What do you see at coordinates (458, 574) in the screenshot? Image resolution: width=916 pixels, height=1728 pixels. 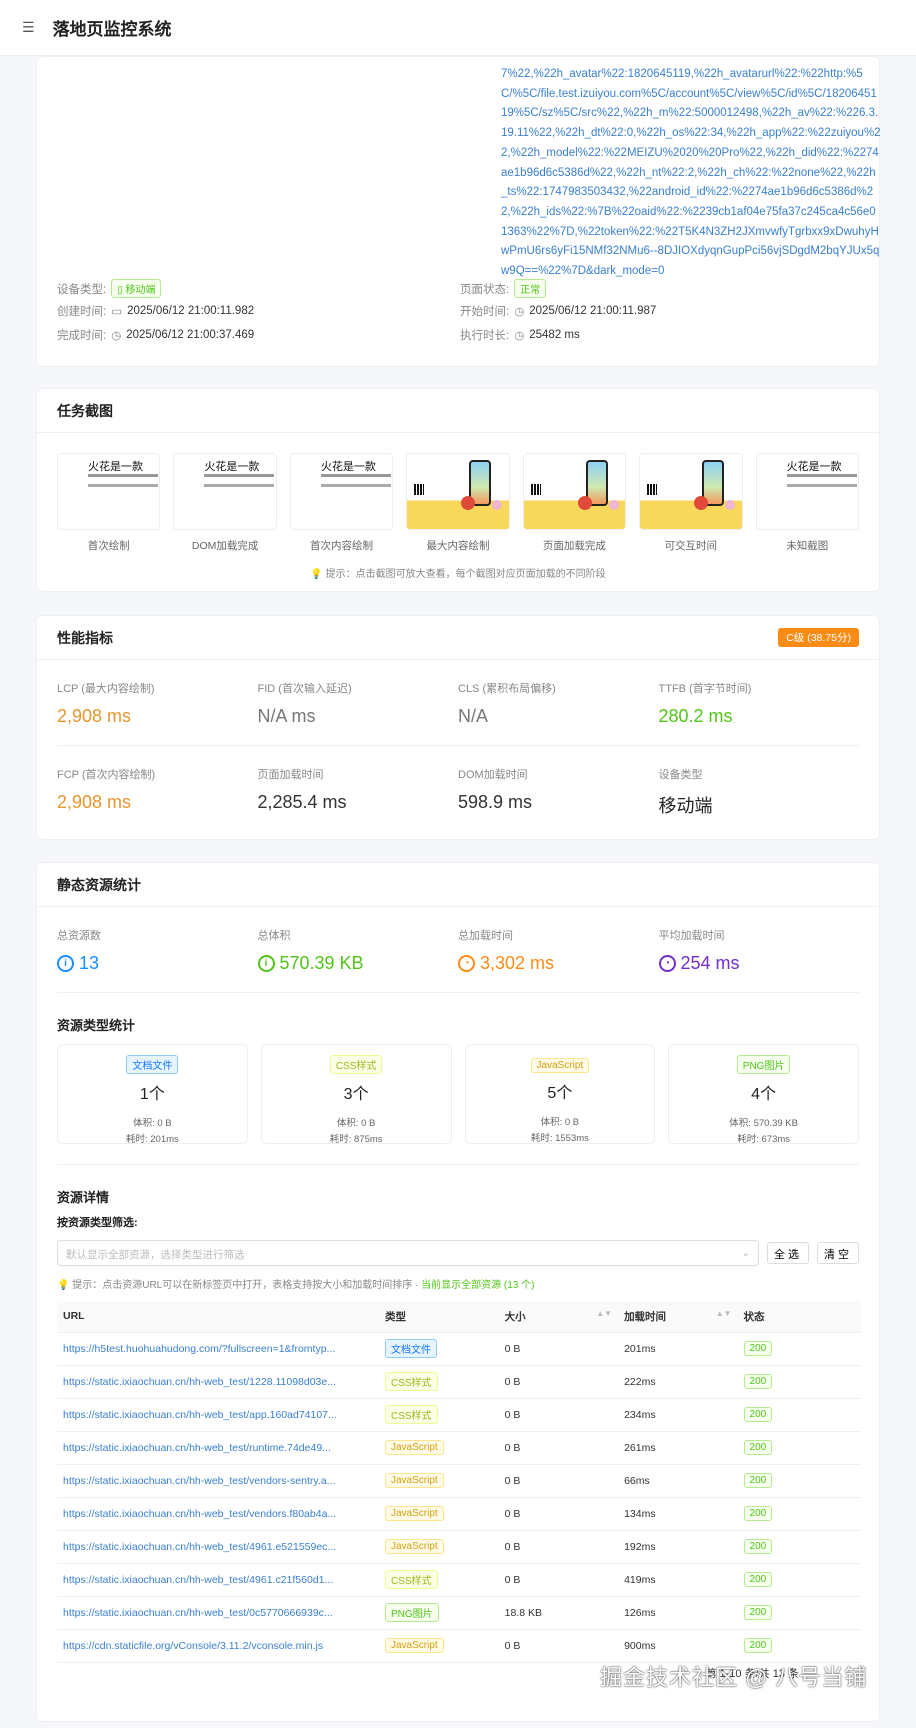 I see `screenshots-hint: 💡 提示：点击截图可放大查看，每个截图对应页面加载的不同阶段` at bounding box center [458, 574].